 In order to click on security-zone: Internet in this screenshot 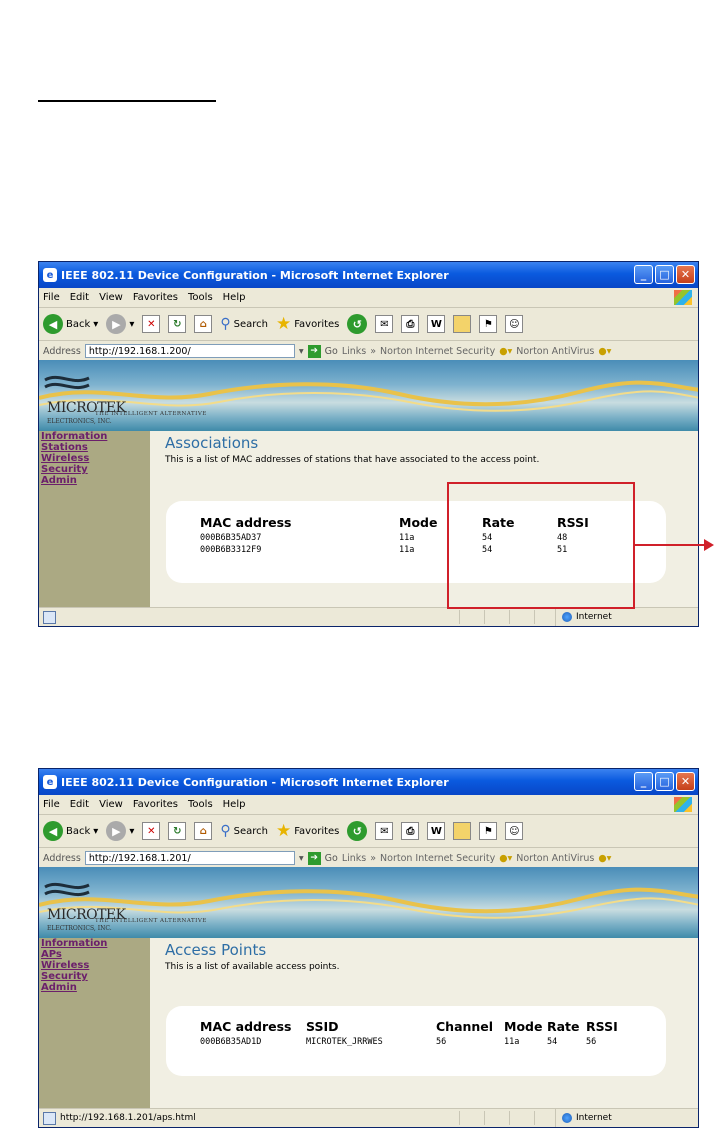, I will do `click(626, 617)`.